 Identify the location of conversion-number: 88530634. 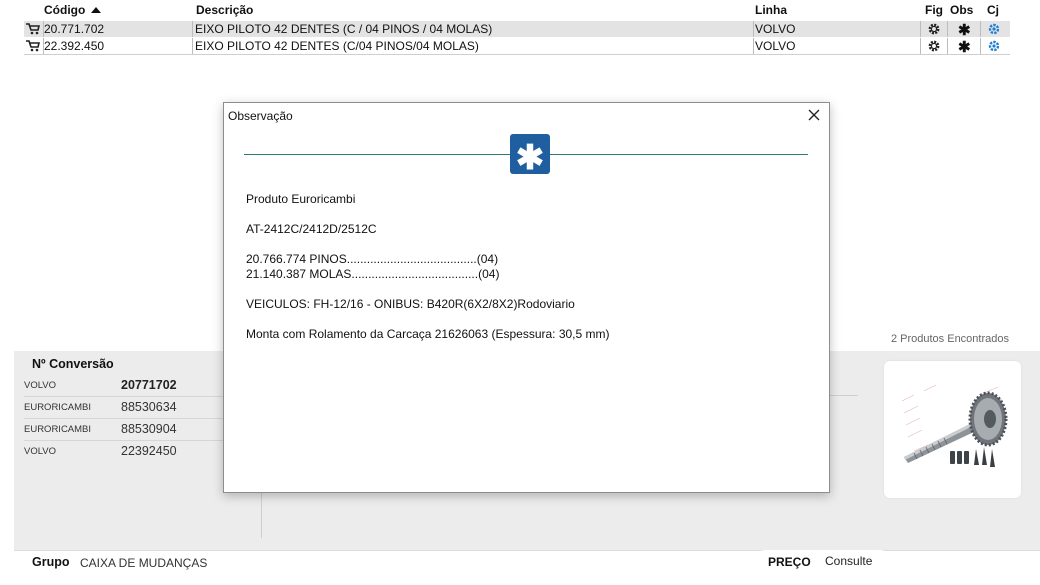
(149, 407).